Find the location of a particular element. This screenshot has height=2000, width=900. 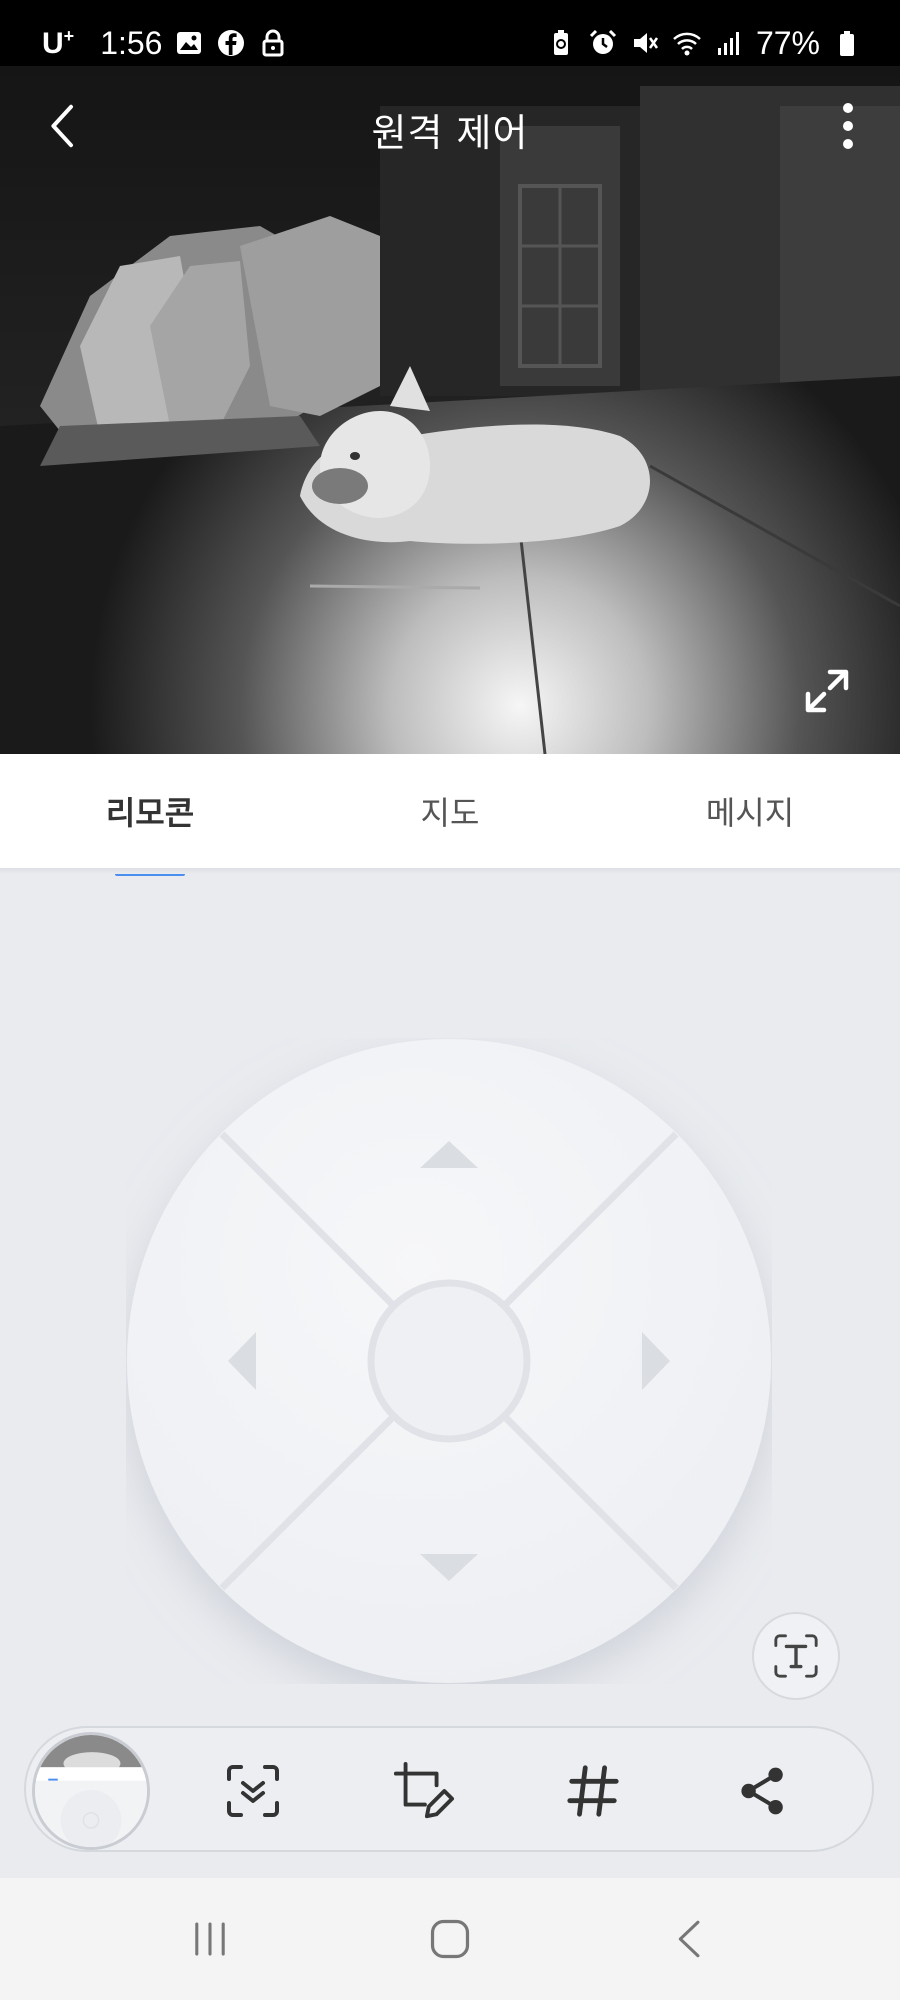

hashtag-button is located at coordinates (593, 1791).